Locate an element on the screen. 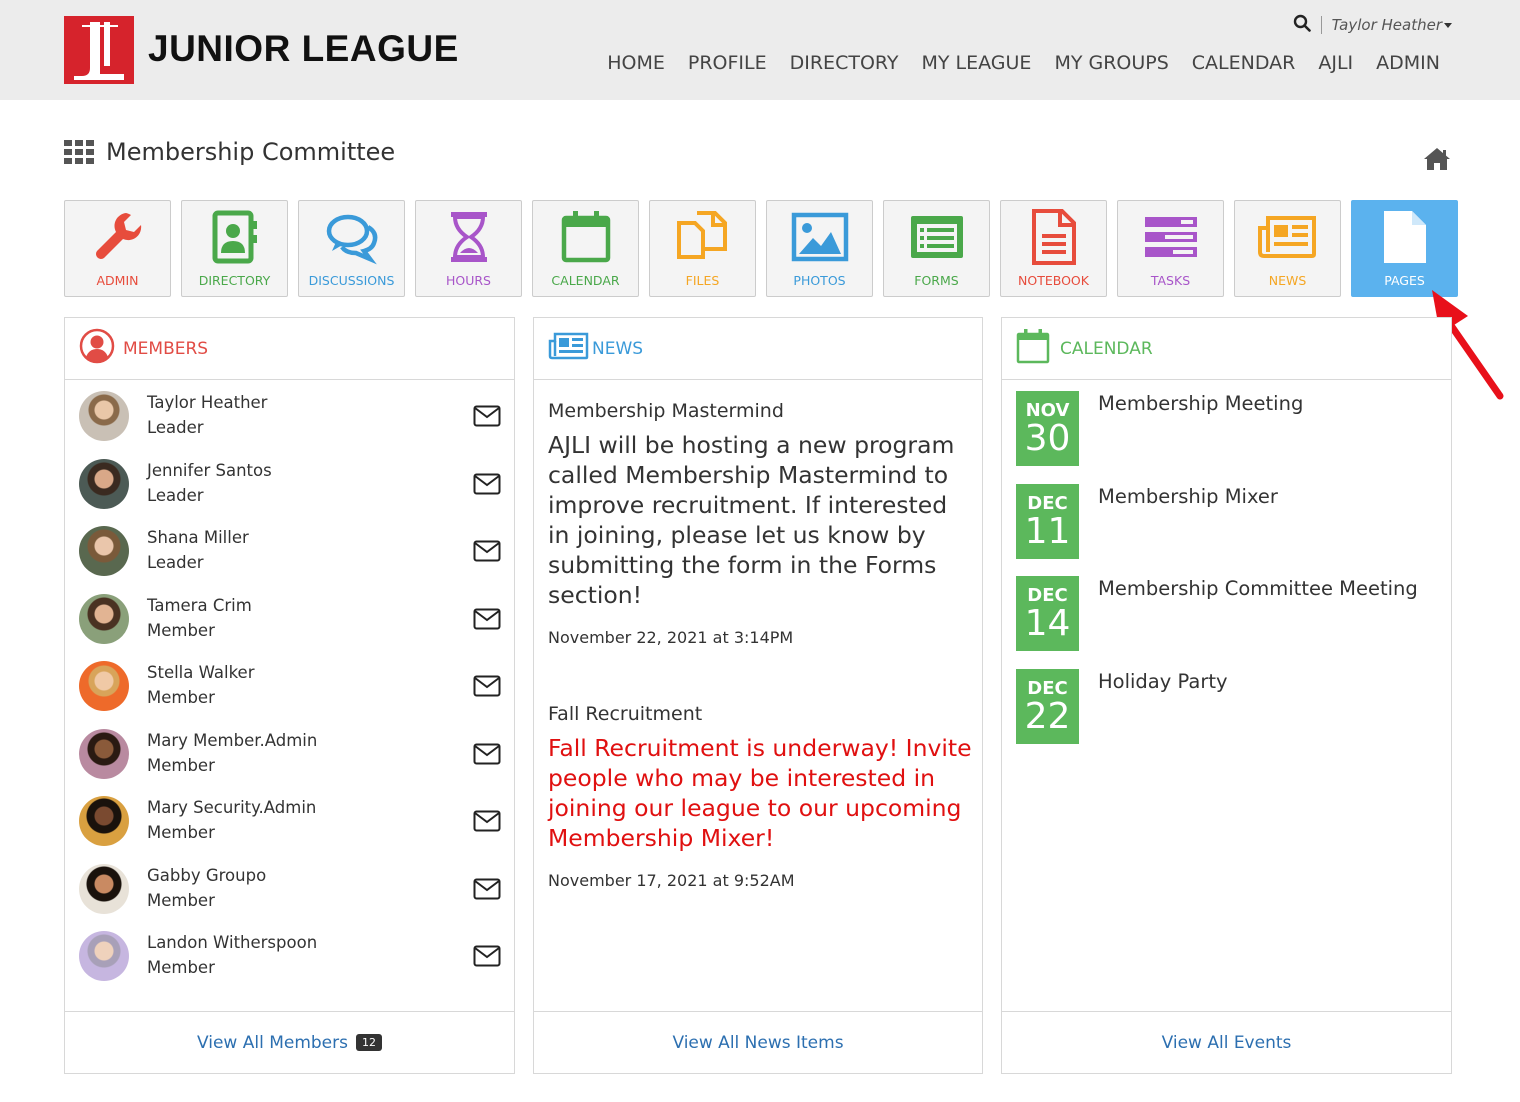 Image resolution: width=1520 pixels, height=1102 pixels. tool-label: FORMS is located at coordinates (936, 280).